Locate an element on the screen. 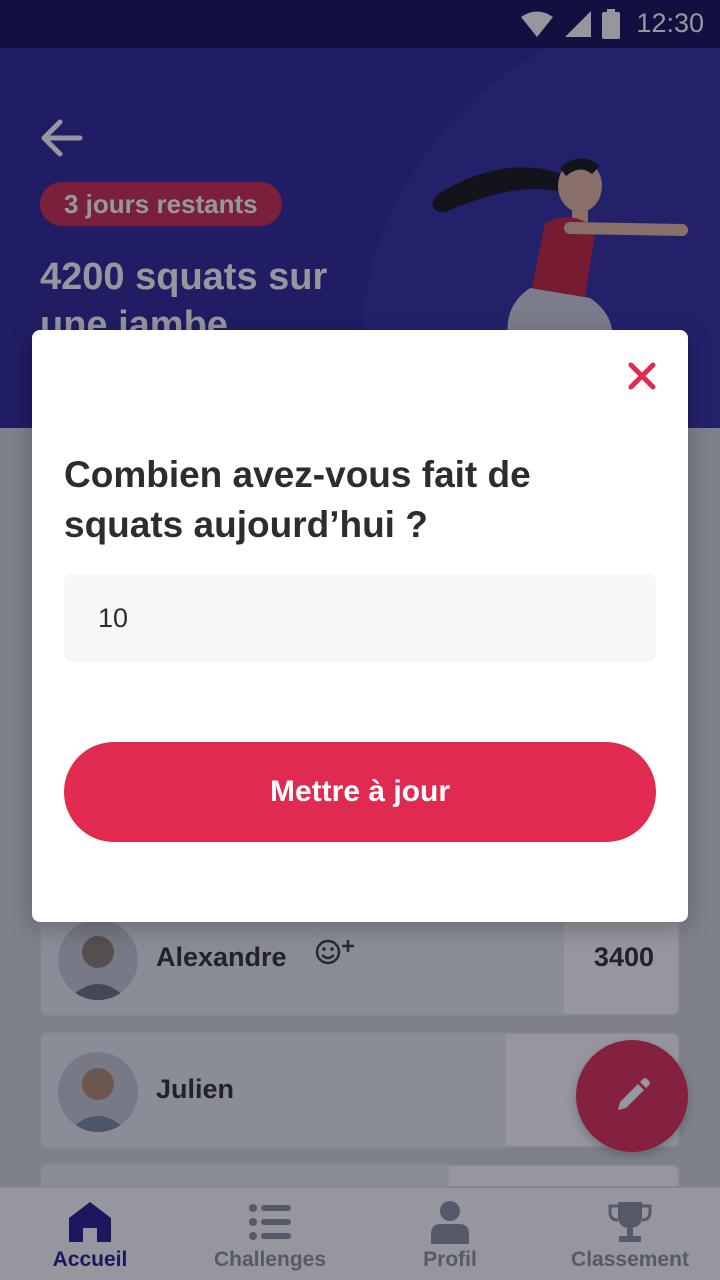 This screenshot has width=720, height=1280. close-icon is located at coordinates (642, 376).